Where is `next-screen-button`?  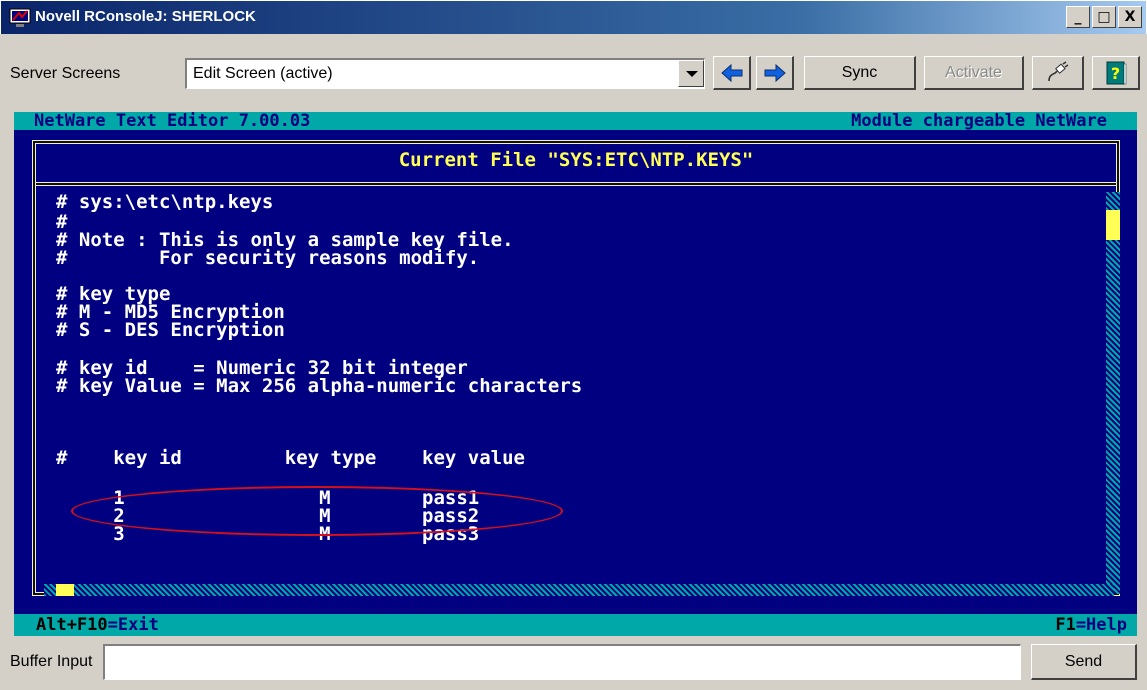
next-screen-button is located at coordinates (775, 73).